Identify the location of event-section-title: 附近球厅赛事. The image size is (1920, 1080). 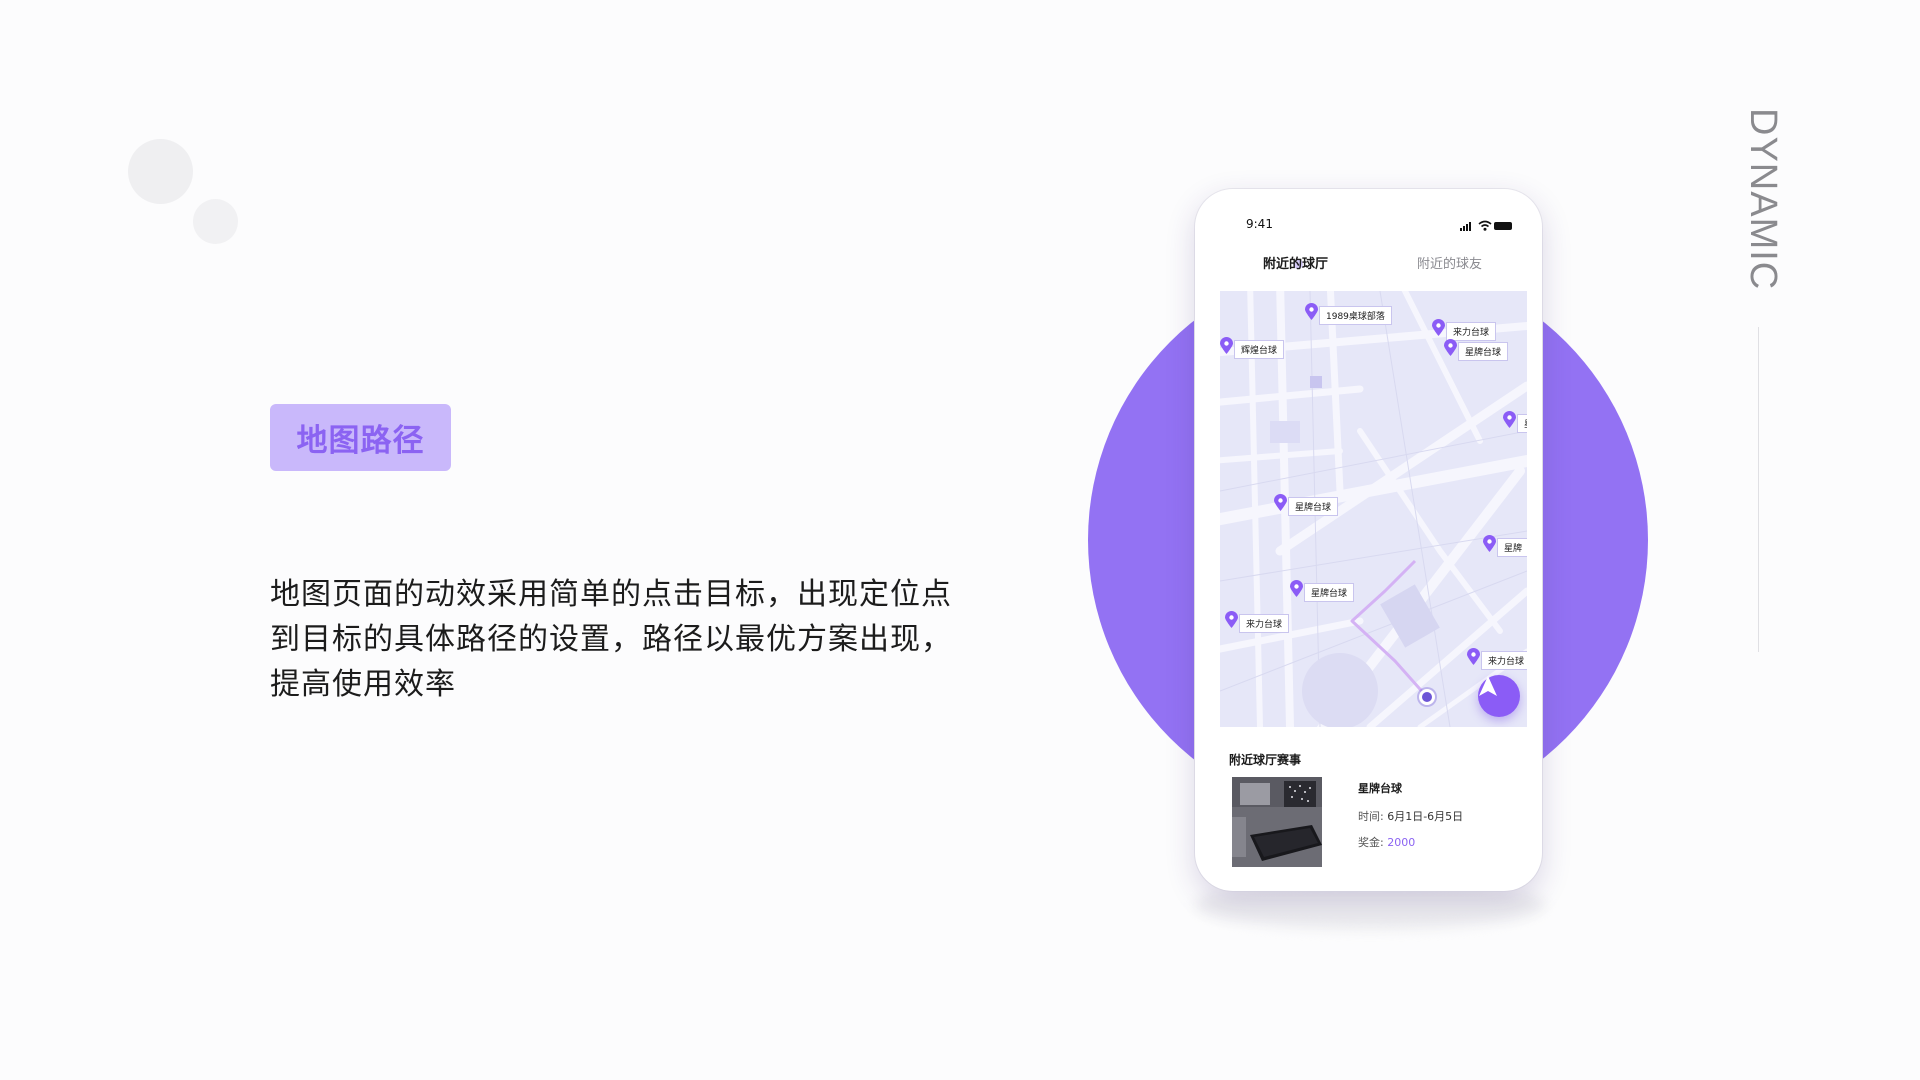
(1265, 760).